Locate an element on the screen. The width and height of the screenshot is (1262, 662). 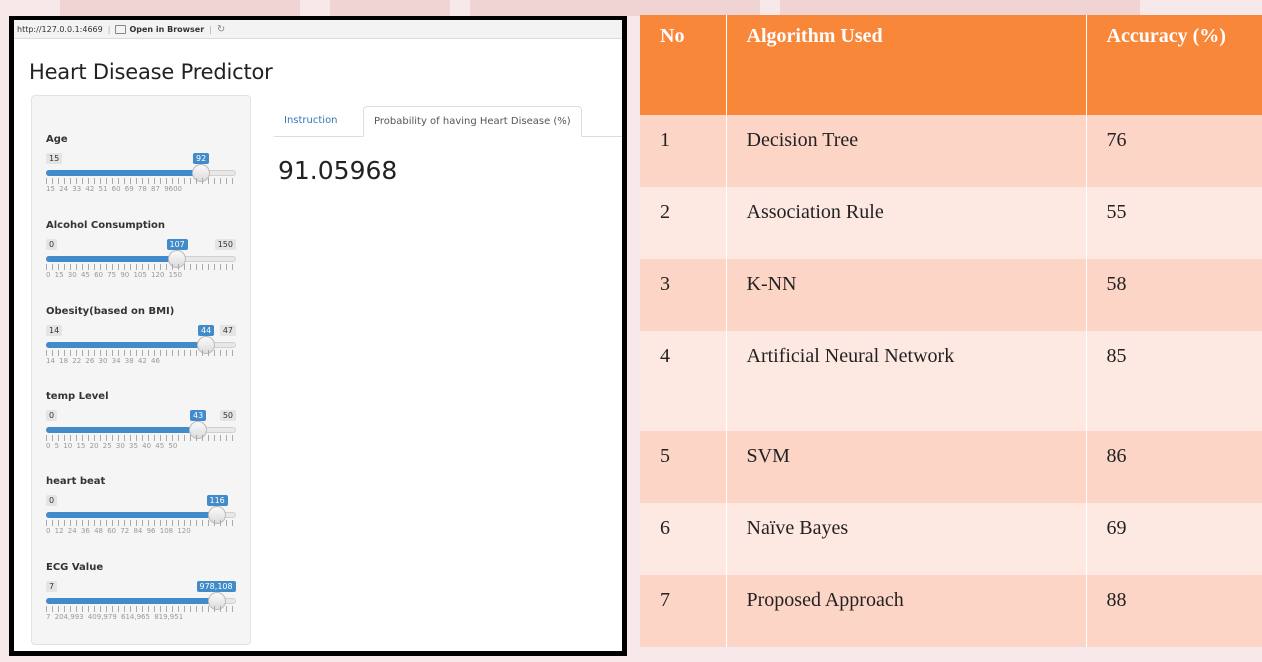
slider-tick-labels: 15 24 33 42 51 60 69 78 87 9600 is located at coordinates (114, 189).